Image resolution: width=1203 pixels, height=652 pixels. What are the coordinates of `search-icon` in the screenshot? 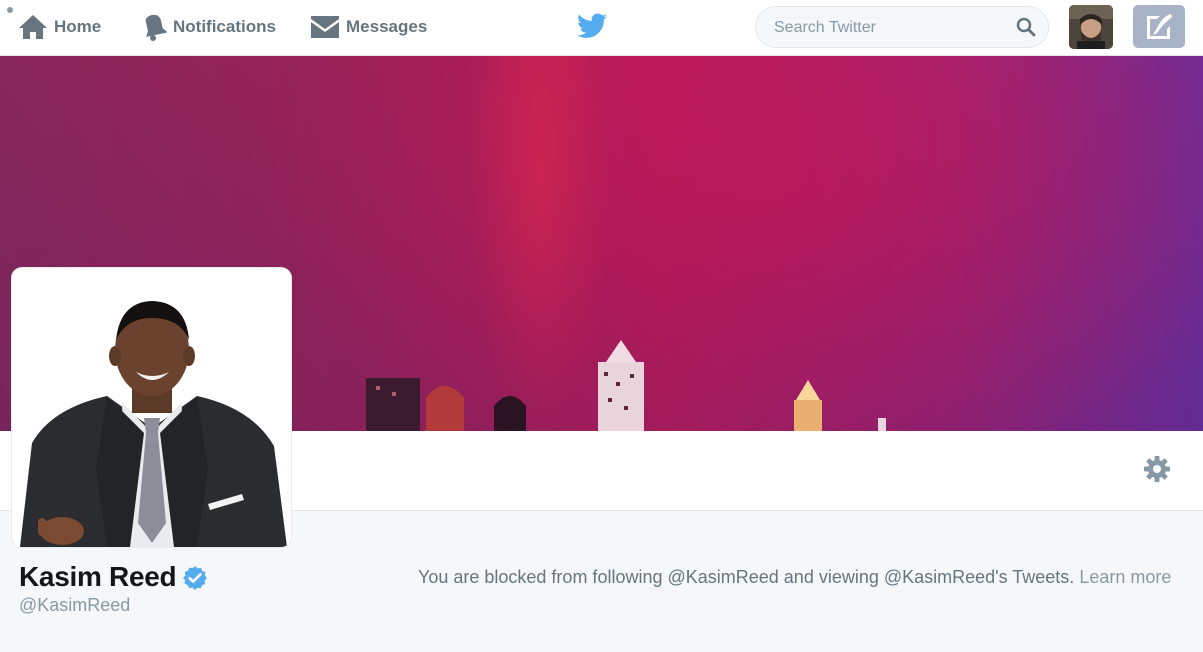 It's located at (1026, 27).